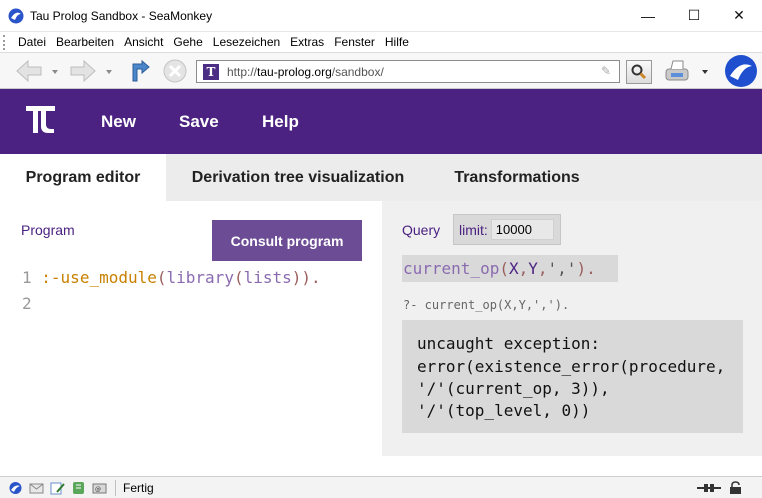 The height and width of the screenshot is (498, 762). Describe the element at coordinates (16, 15) in the screenshot. I see `seamonkey-app-icon` at that location.